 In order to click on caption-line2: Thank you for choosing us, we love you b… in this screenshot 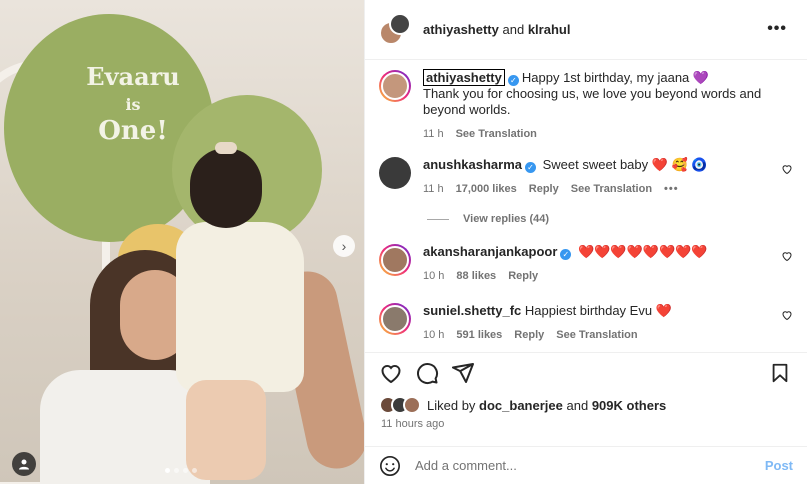, I will do `click(592, 101)`.